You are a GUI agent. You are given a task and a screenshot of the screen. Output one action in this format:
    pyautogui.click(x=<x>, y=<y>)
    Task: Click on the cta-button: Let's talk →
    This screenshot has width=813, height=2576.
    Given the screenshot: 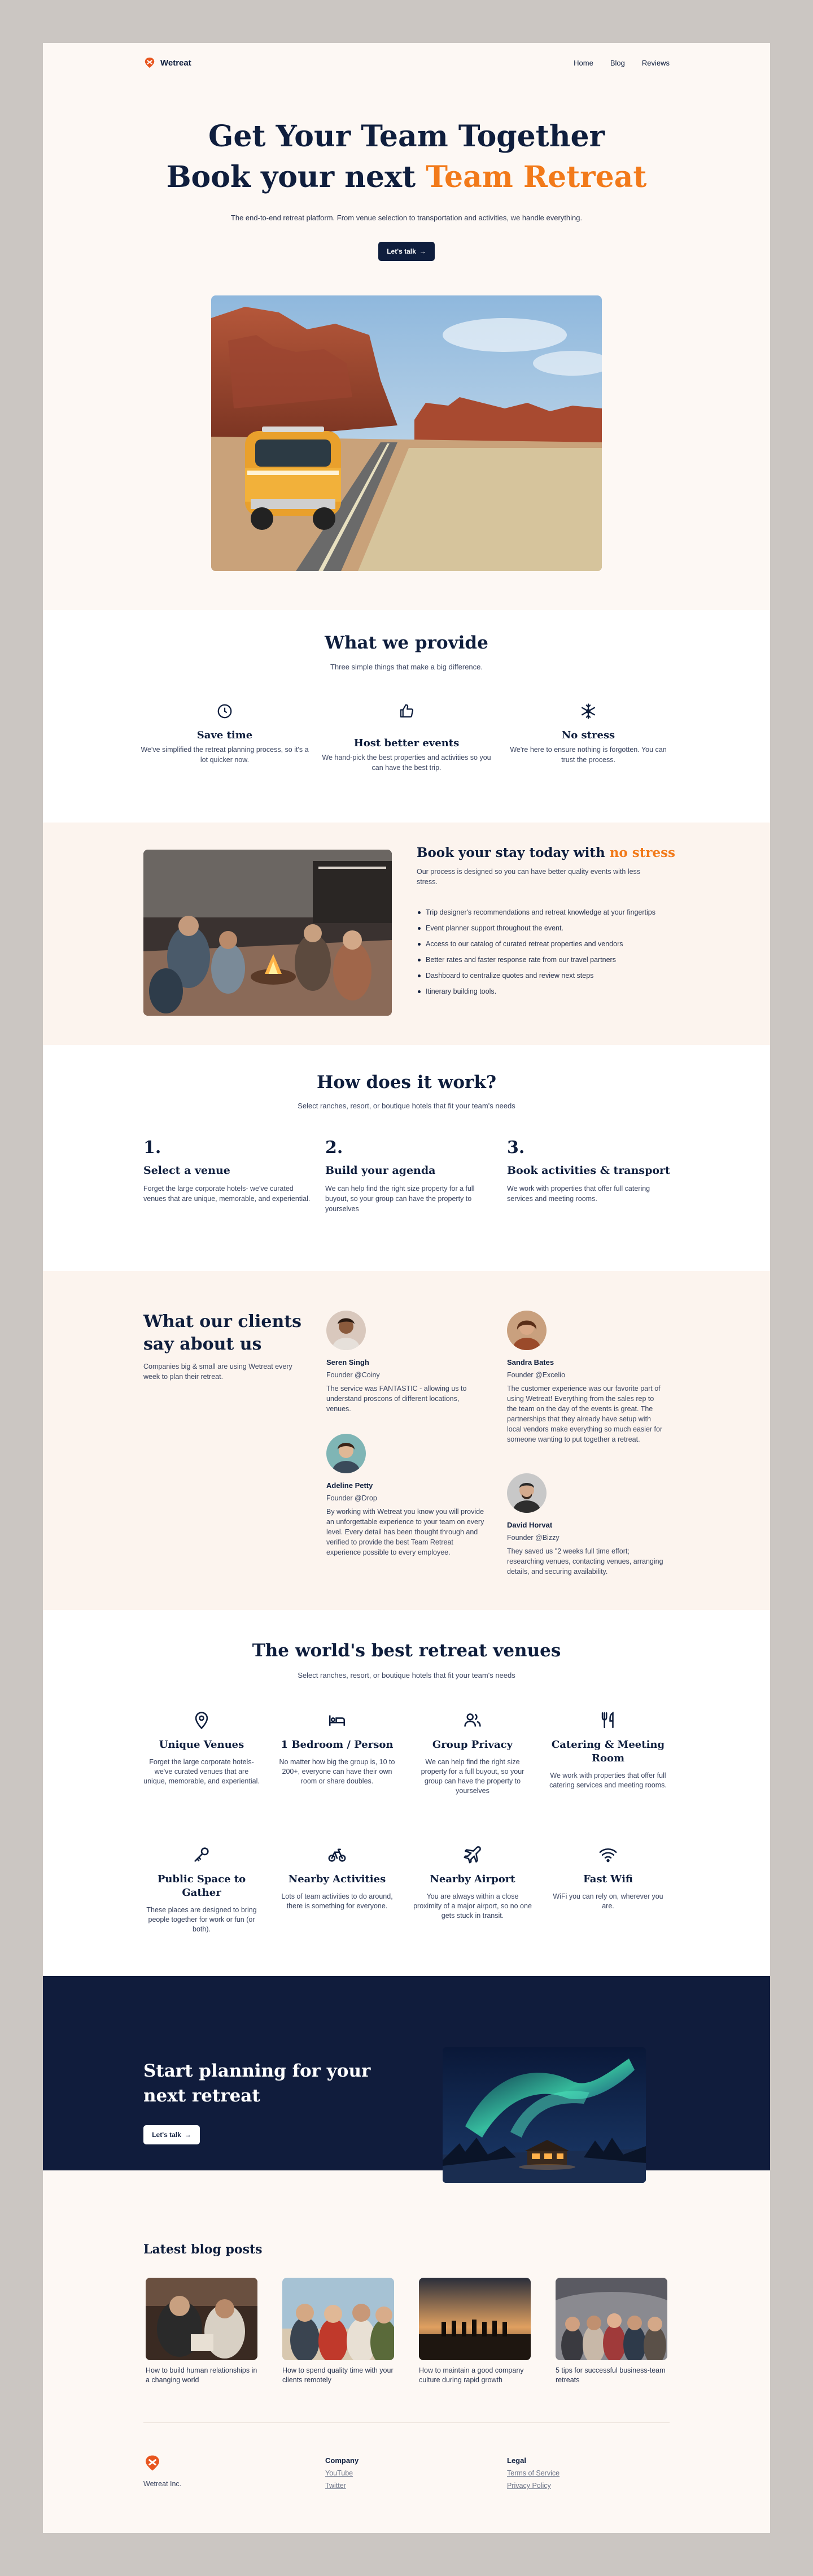 What is the action you would take?
    pyautogui.click(x=171, y=2134)
    